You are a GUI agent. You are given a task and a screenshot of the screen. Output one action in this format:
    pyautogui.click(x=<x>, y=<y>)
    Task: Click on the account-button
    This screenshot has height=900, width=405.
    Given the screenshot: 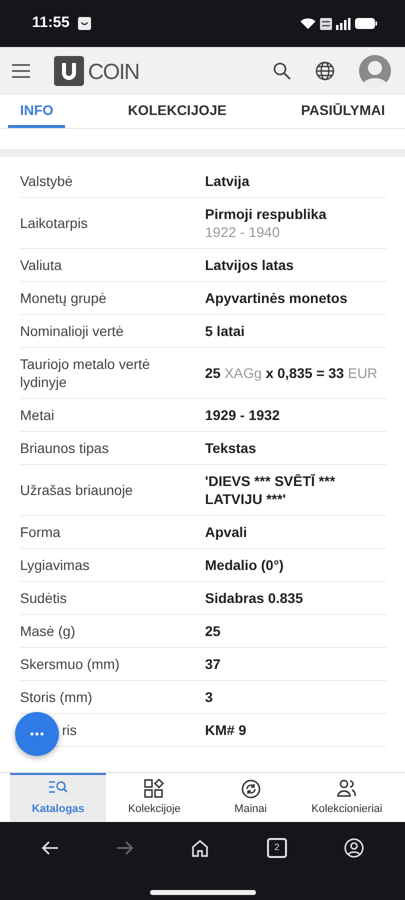 What is the action you would take?
    pyautogui.click(x=354, y=848)
    